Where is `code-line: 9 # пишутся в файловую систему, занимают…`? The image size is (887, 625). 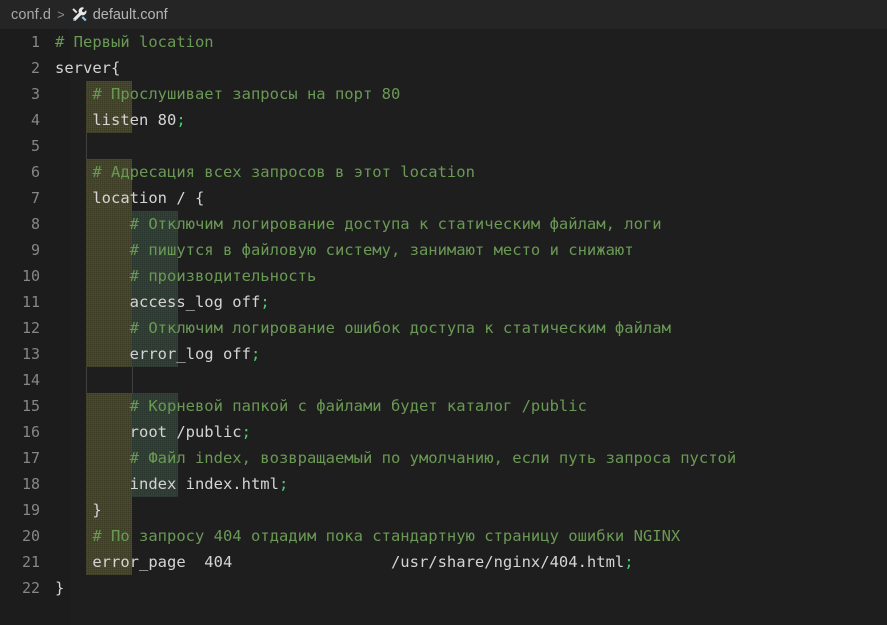 code-line: 9 # пишутся в файловую систему, занимают… is located at coordinates (443, 250).